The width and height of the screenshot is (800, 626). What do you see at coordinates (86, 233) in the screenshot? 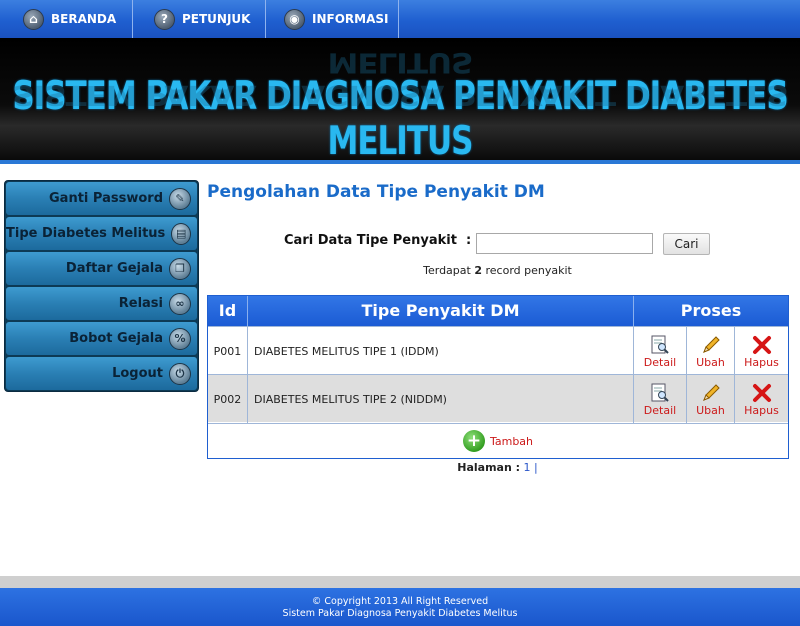
I see `sidebar-item-label: Tipe Diabetes Melitus` at bounding box center [86, 233].